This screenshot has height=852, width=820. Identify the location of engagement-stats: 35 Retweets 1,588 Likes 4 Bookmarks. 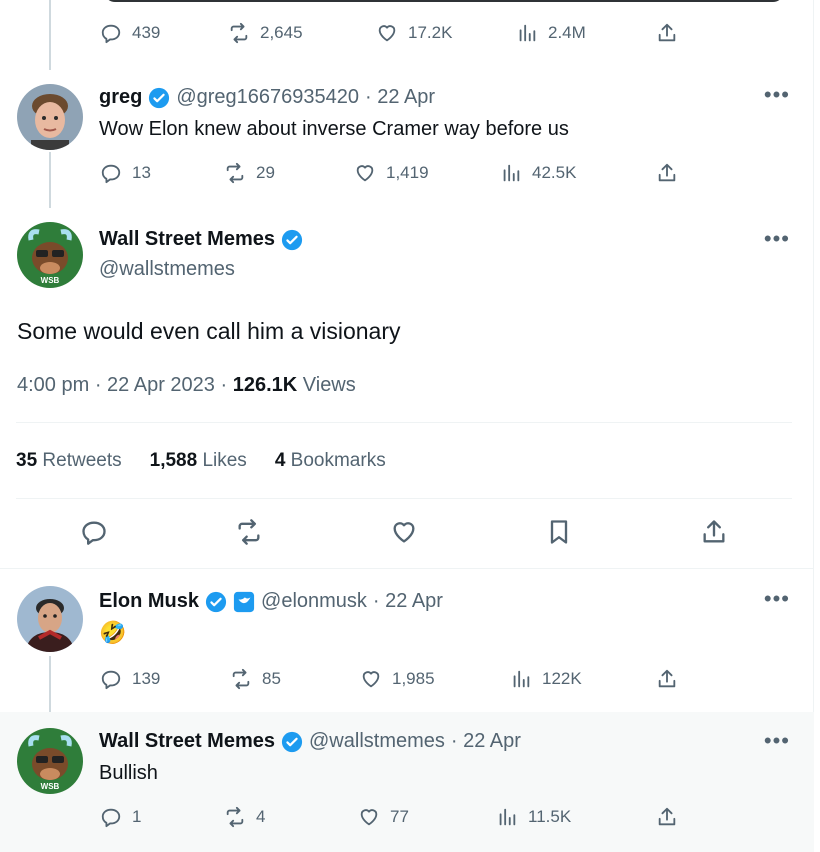
(201, 461).